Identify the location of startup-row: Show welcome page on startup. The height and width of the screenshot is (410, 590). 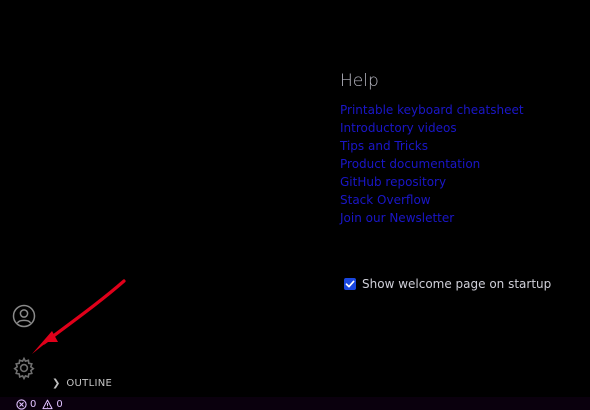
(447, 284).